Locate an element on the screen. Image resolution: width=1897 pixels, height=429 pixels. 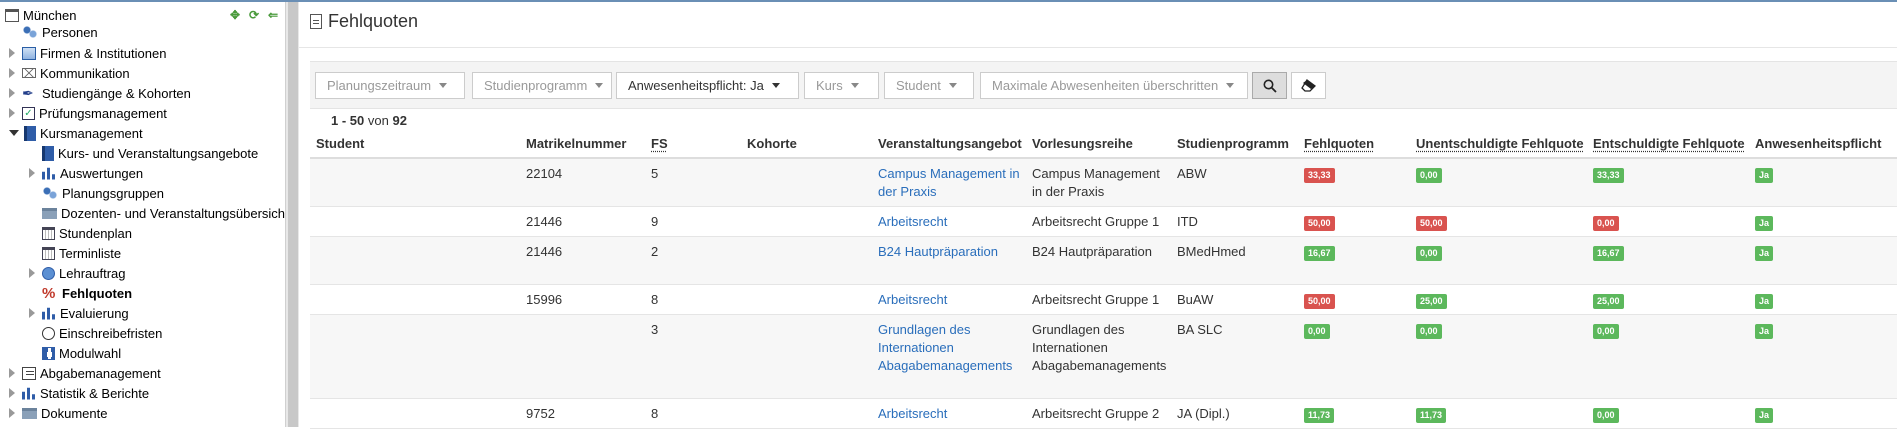
sidebar-item-label: Personen is located at coordinates (70, 32).